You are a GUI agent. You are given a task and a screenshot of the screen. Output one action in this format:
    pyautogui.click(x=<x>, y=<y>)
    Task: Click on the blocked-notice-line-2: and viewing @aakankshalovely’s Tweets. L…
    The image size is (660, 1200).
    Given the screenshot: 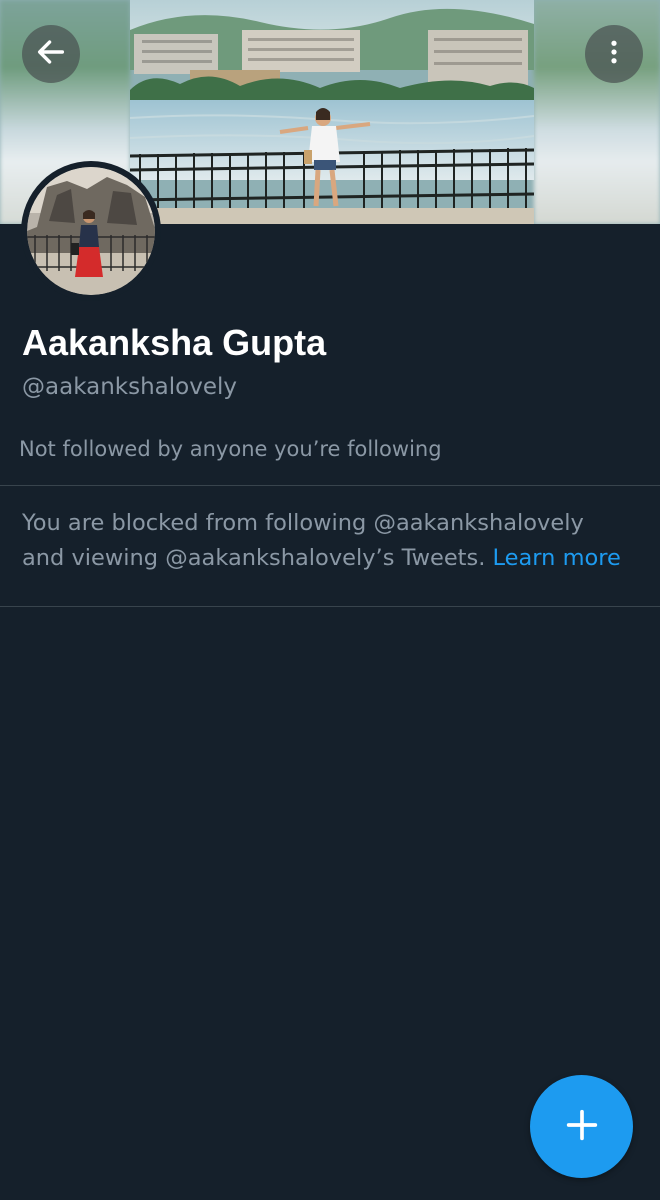 What is the action you would take?
    pyautogui.click(x=332, y=558)
    